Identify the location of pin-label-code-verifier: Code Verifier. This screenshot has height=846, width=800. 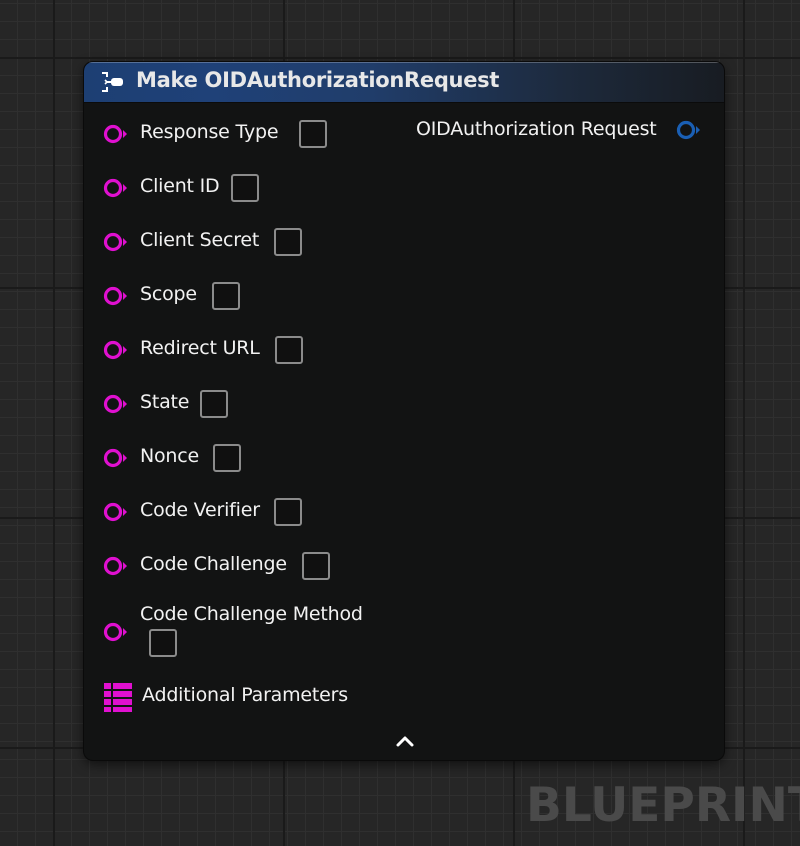
(200, 510).